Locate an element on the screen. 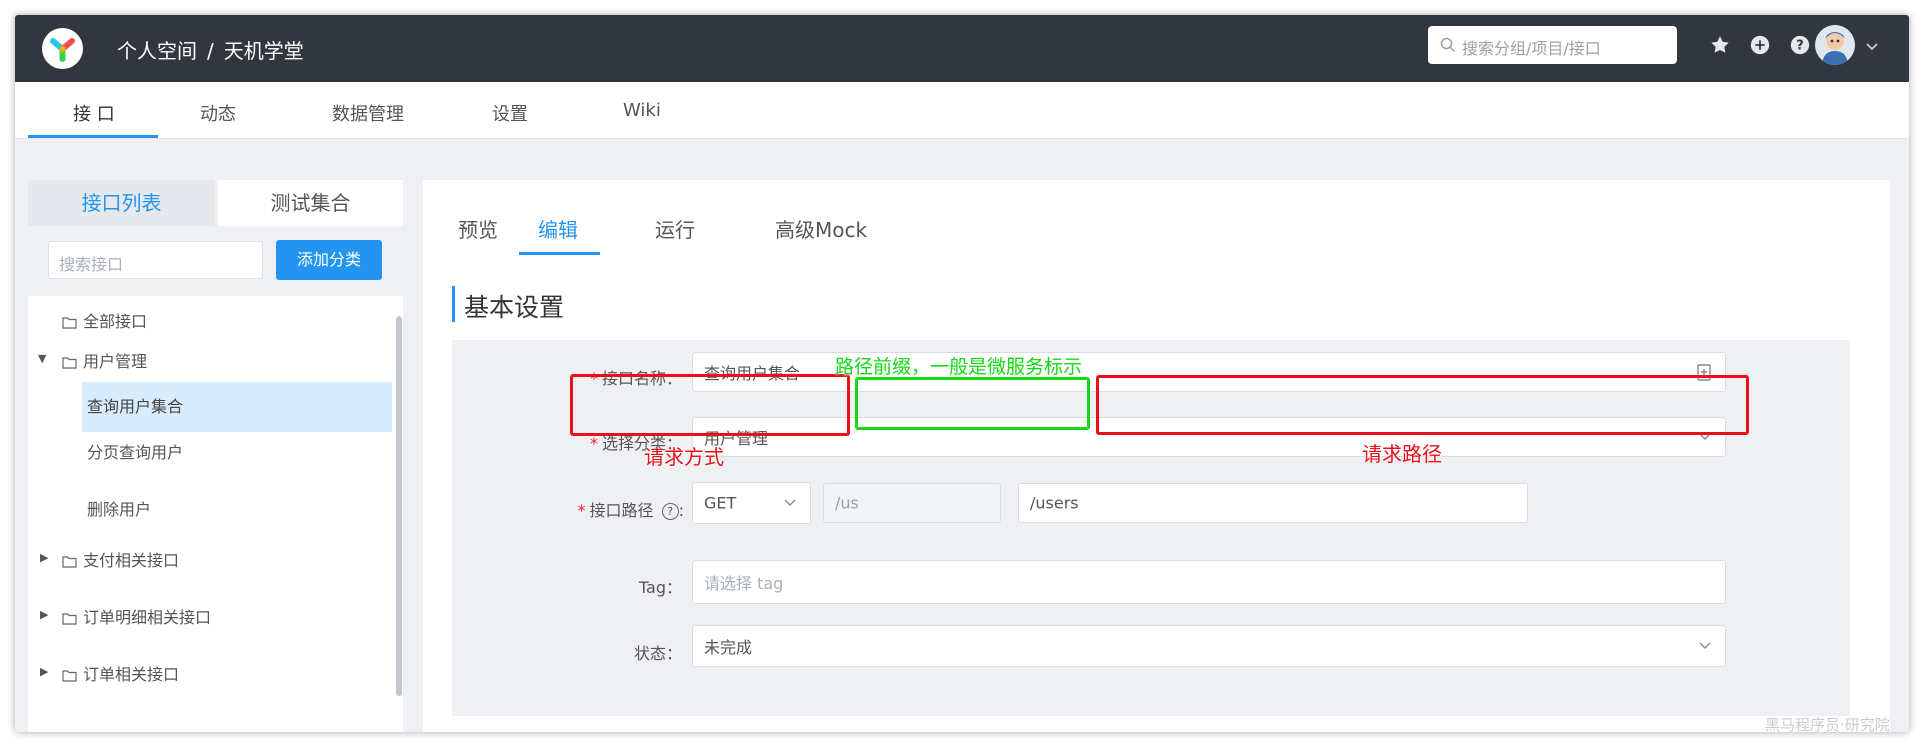 The height and width of the screenshot is (748, 1924). top-bar: 个人空间 / 天机学堂 搜索分组/项目/接口 ? is located at coordinates (962, 48).